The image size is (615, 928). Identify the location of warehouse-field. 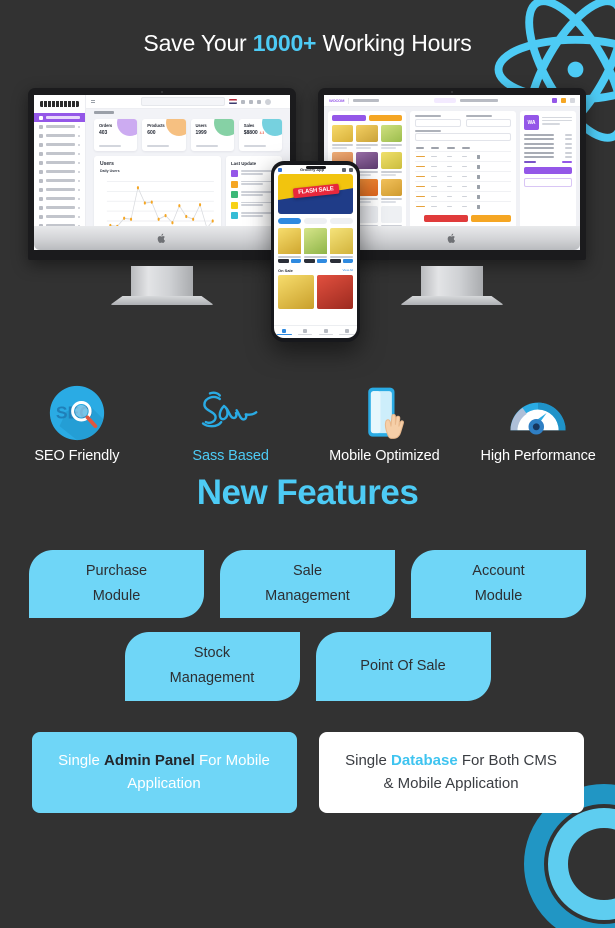
(438, 121).